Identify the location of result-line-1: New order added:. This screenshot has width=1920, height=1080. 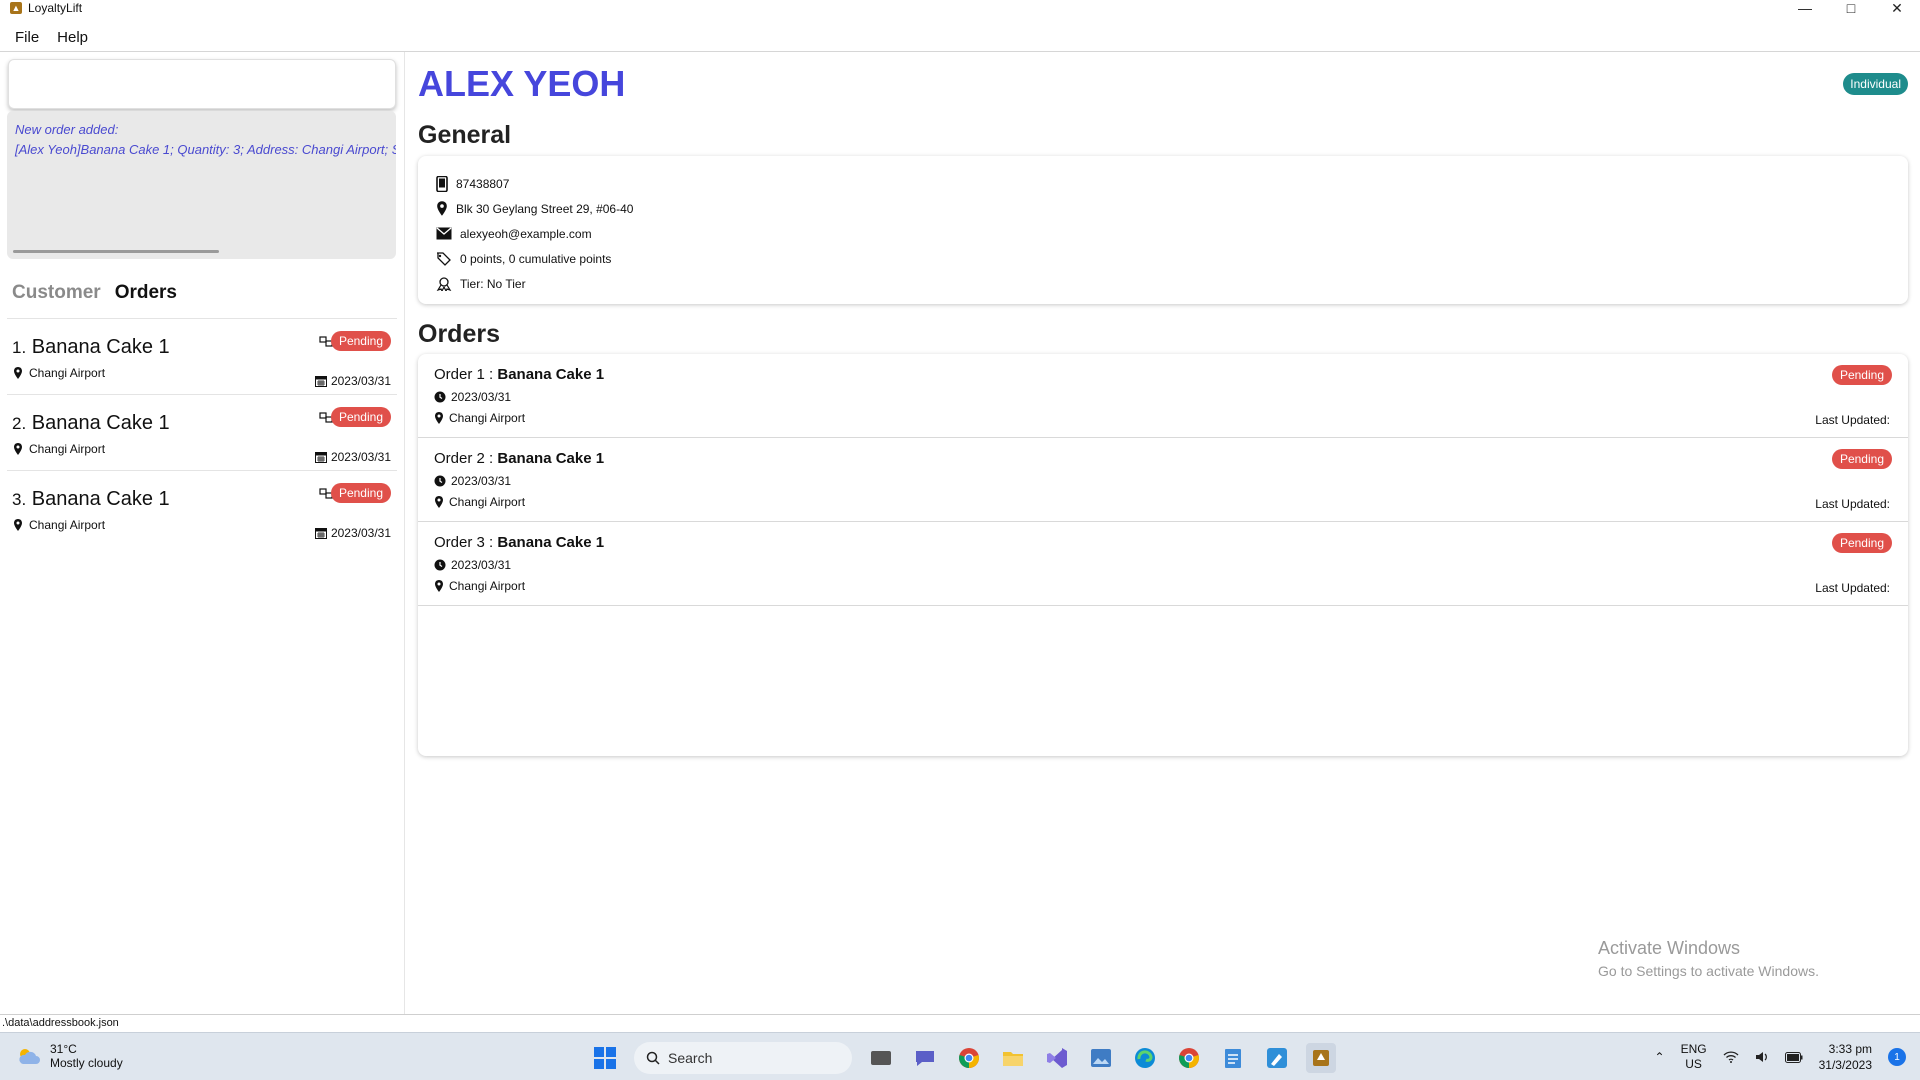
(67, 129).